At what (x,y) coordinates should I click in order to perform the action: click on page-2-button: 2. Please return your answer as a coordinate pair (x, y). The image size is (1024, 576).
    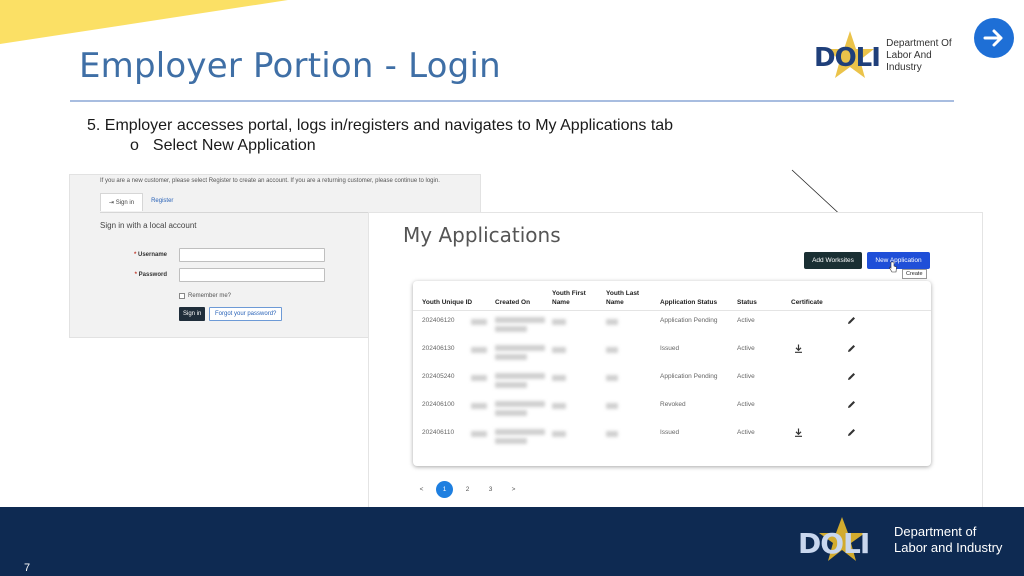
    Looking at the image, I should click on (467, 489).